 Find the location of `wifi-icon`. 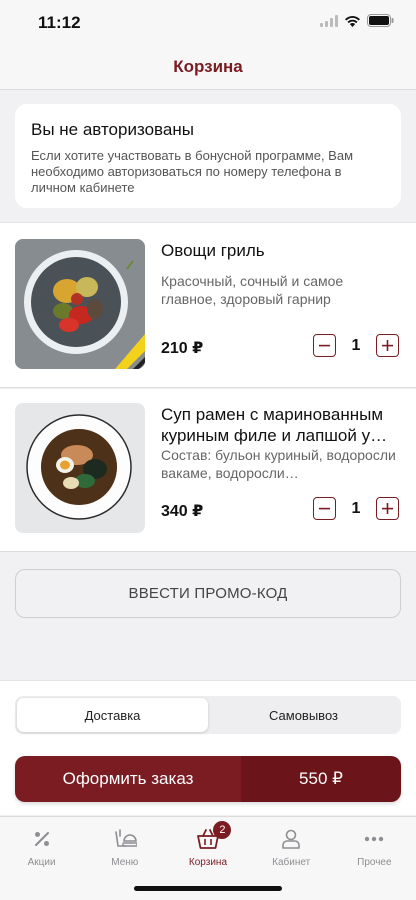

wifi-icon is located at coordinates (352, 21).